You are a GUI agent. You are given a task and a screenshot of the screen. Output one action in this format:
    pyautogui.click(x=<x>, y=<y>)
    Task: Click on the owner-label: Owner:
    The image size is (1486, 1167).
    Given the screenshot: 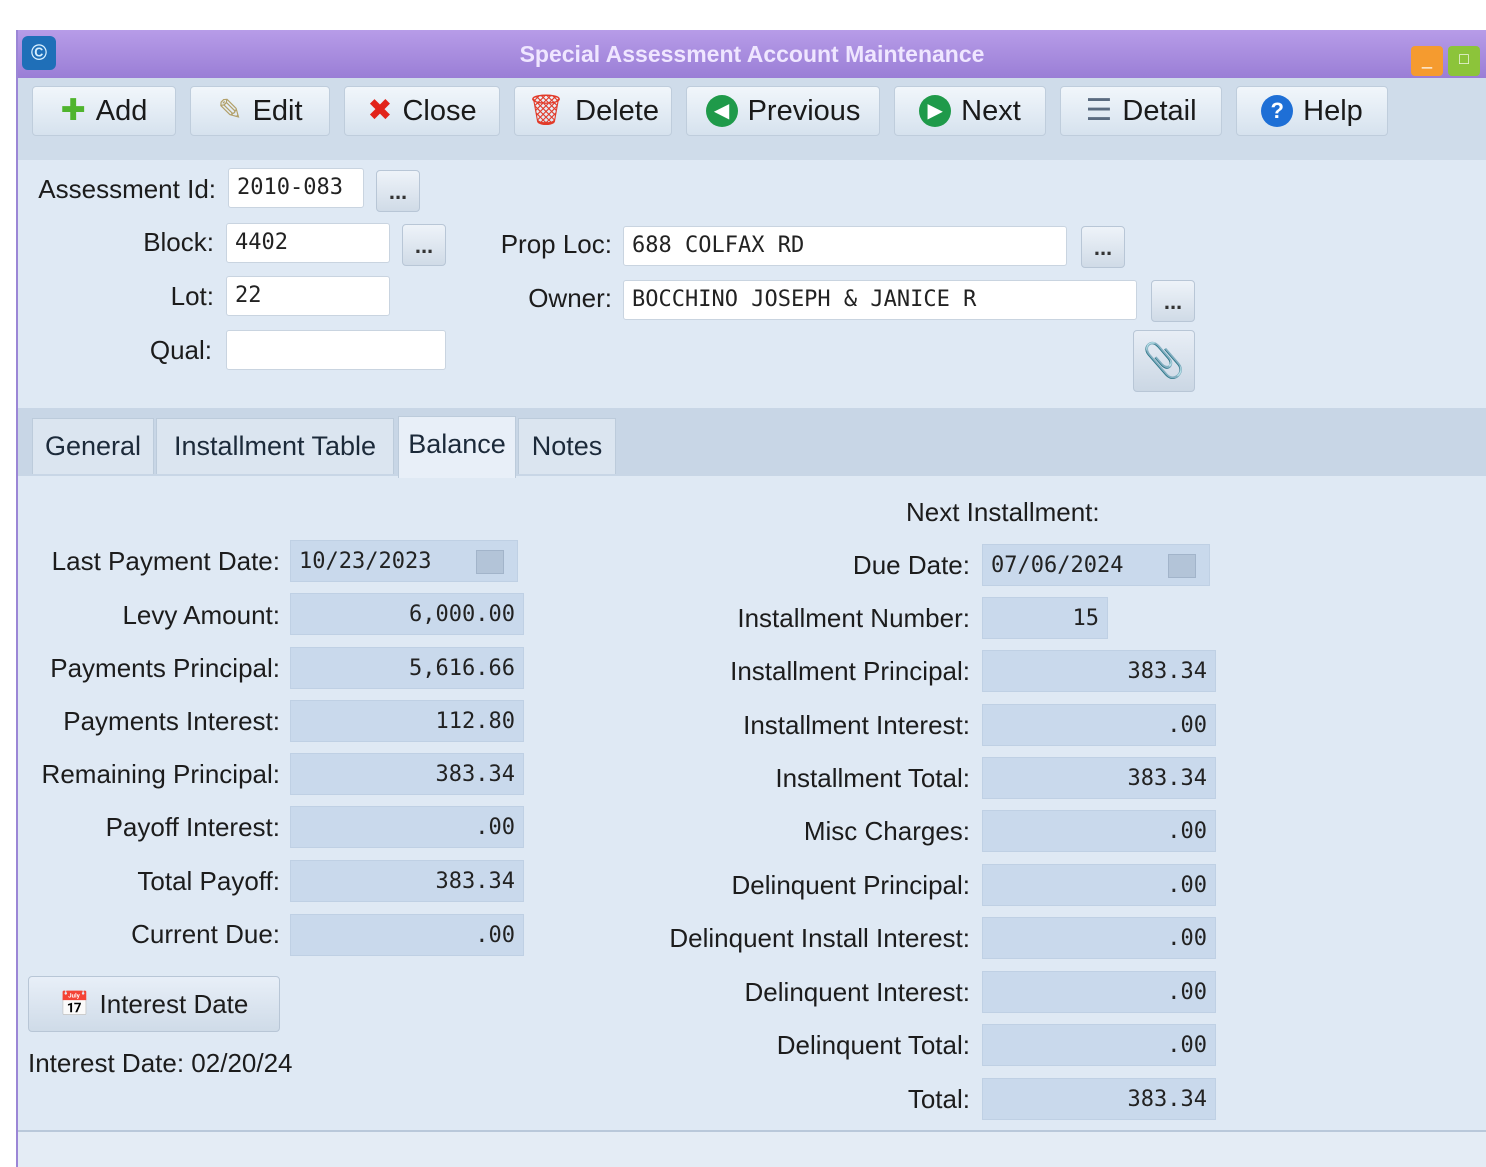 What is the action you would take?
    pyautogui.click(x=570, y=298)
    